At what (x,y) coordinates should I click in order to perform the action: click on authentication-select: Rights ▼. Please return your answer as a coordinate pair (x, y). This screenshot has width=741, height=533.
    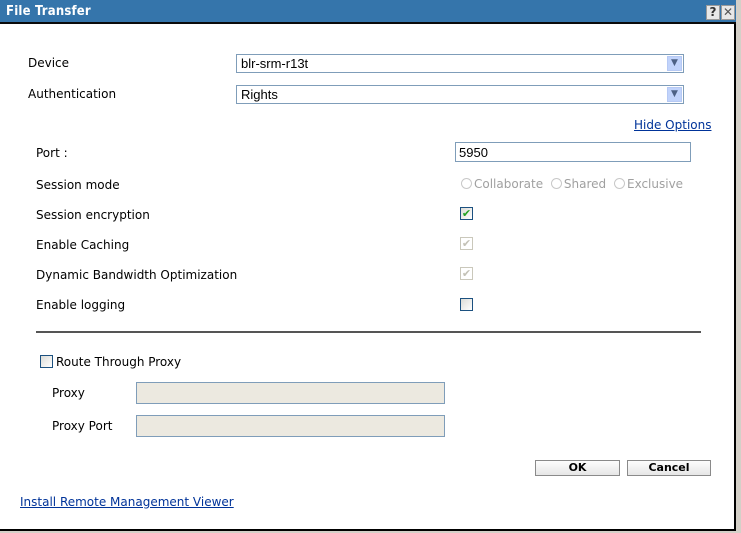
    Looking at the image, I should click on (460, 94).